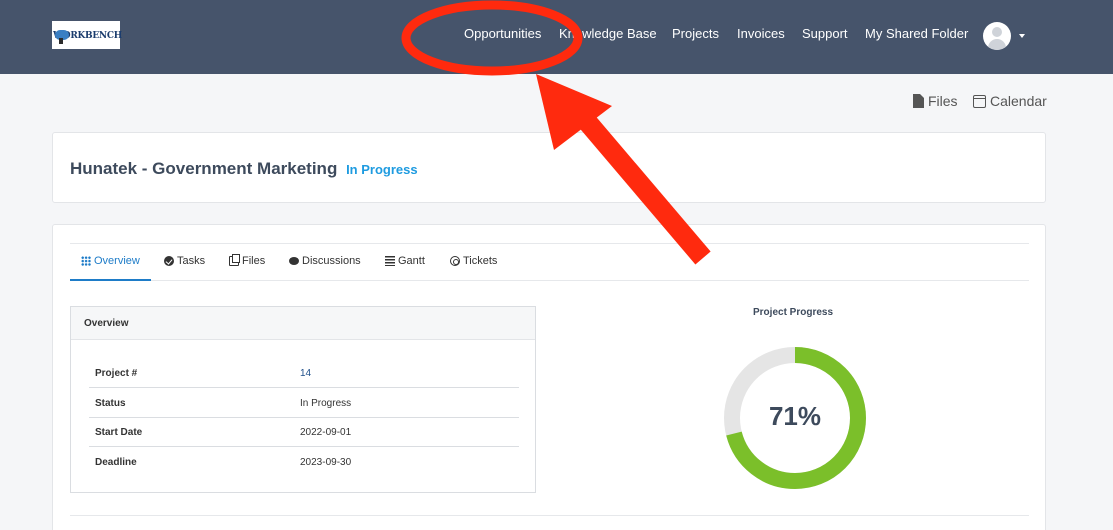 The width and height of the screenshot is (1113, 530). Describe the element at coordinates (793, 312) in the screenshot. I see `project-progress-title: Project Progress` at that location.